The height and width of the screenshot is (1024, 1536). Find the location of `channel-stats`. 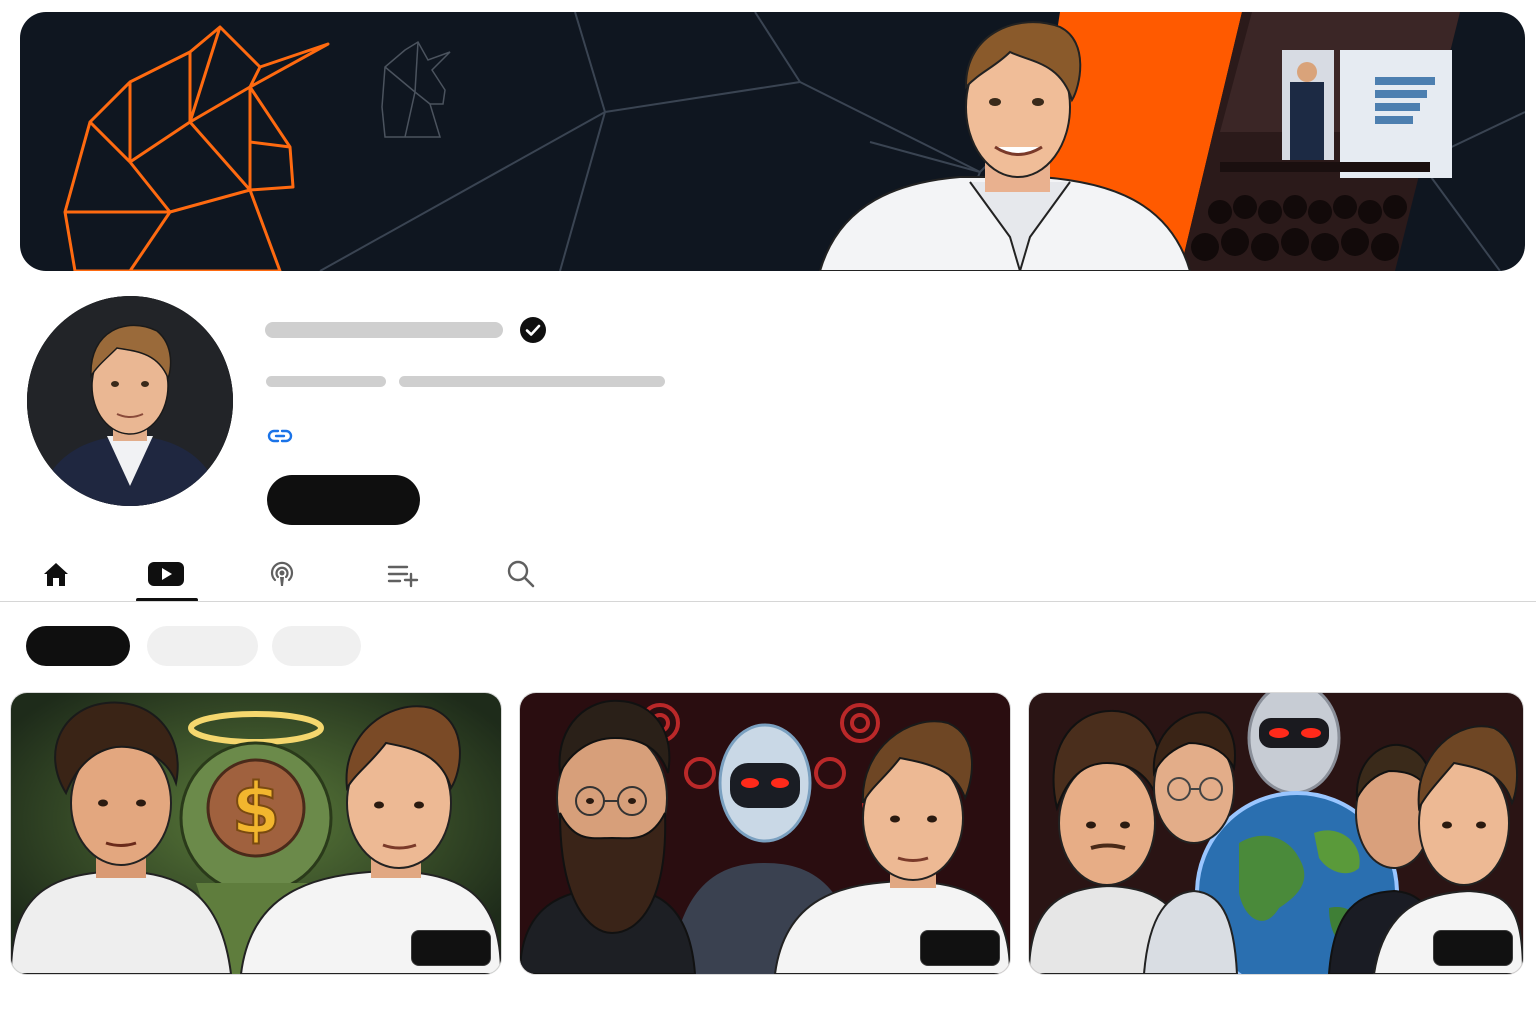

channel-stats is located at coordinates (532, 381).